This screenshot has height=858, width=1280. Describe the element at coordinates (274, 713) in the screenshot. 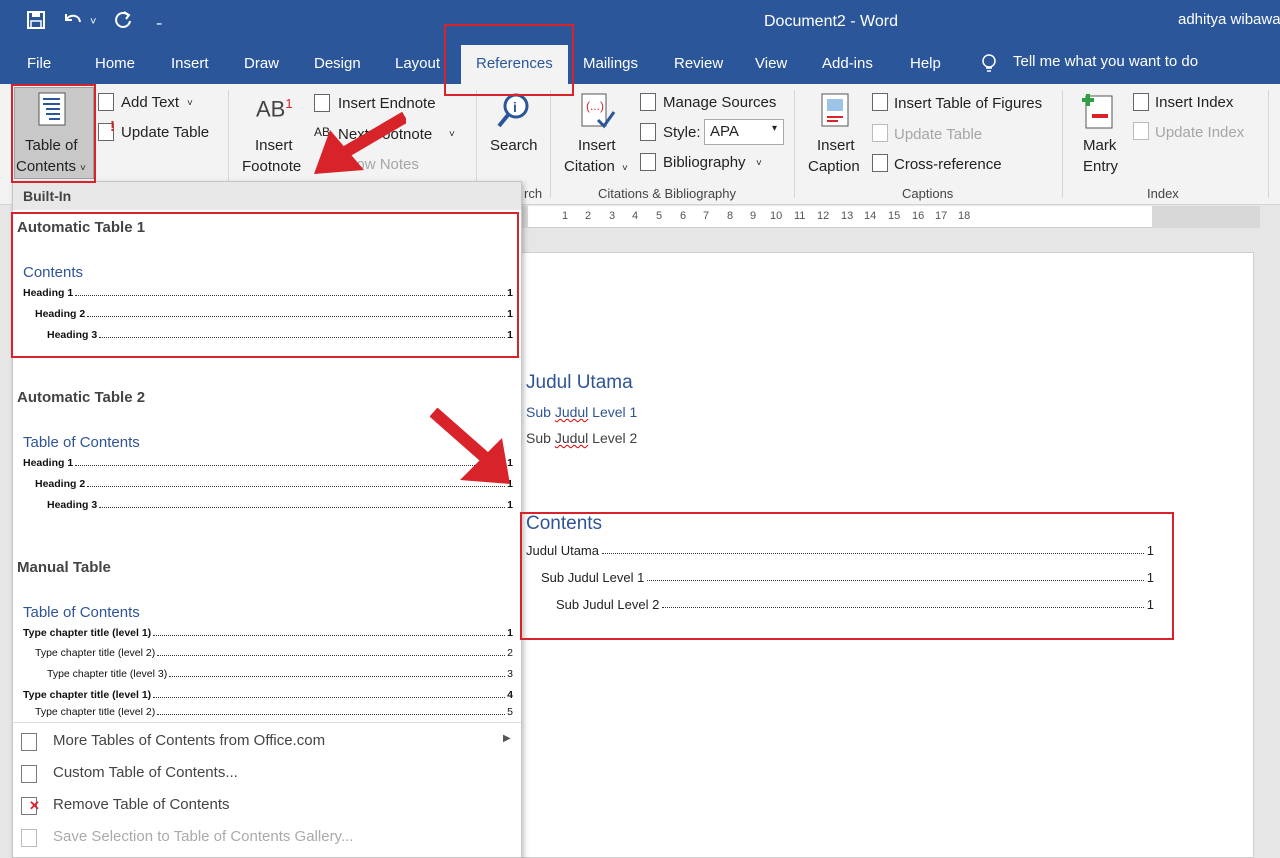

I see `preview-row-partial: Type chapter title (level 2) 5` at that location.